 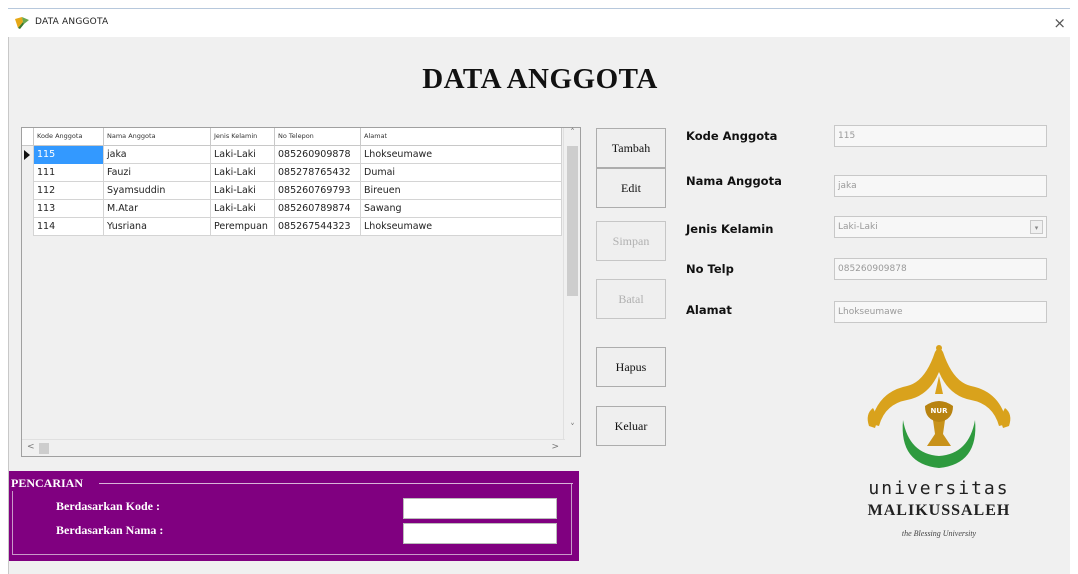 What do you see at coordinates (293, 447) in the screenshot?
I see `horizontal-scrollbar: < >` at bounding box center [293, 447].